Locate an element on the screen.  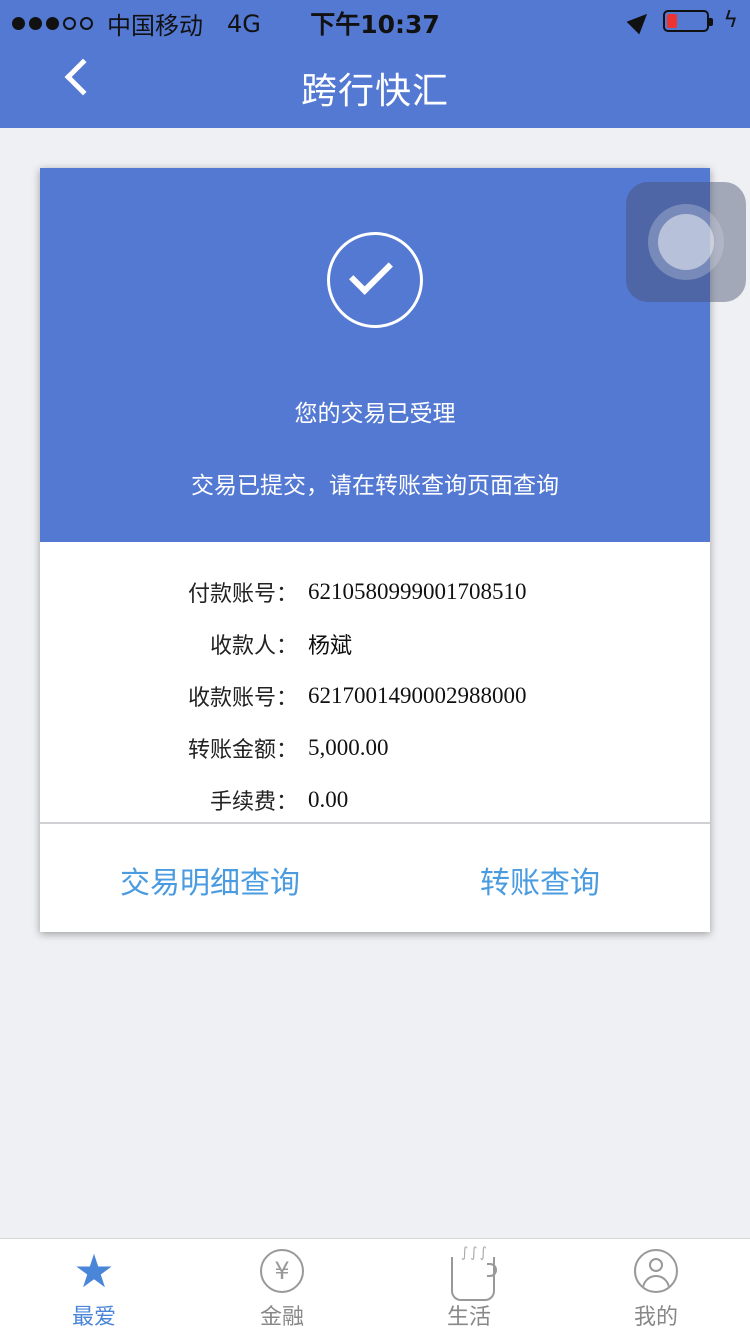
tab-favorites: ★ 最爱 is located at coordinates (94, 1286).